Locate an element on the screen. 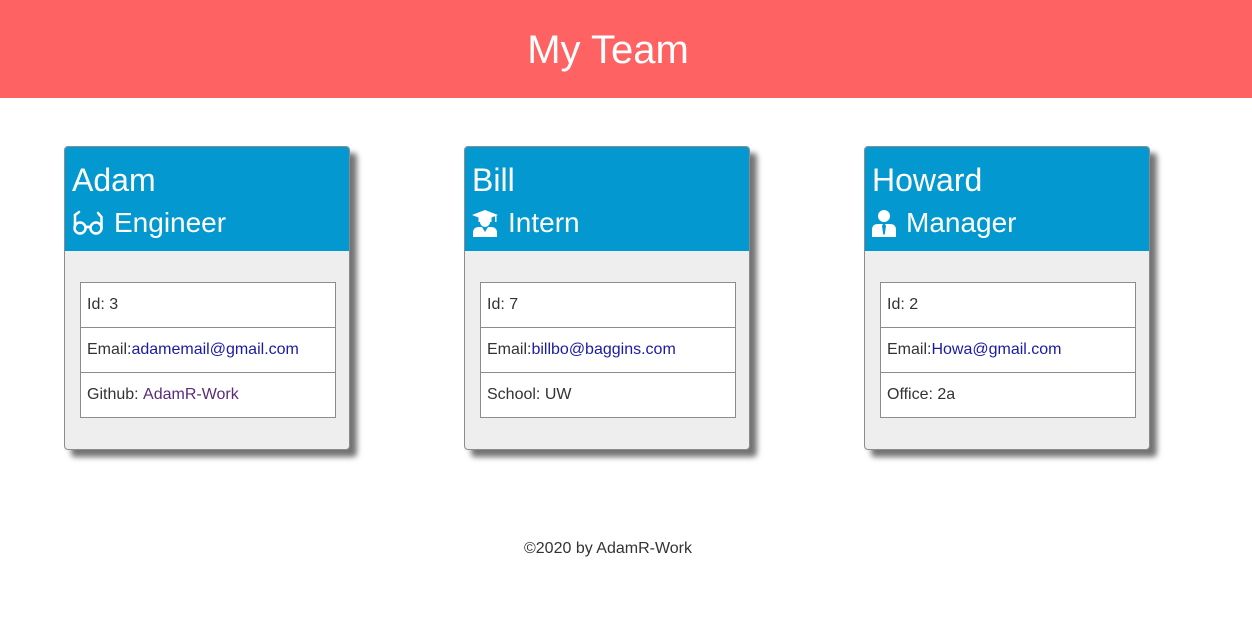 The image size is (1252, 632). school-text: School: UW is located at coordinates (529, 394).